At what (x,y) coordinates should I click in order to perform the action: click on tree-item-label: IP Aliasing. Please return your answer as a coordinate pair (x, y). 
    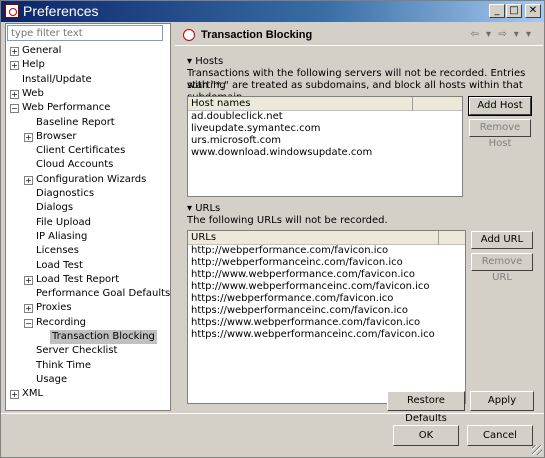
    Looking at the image, I should click on (62, 236).